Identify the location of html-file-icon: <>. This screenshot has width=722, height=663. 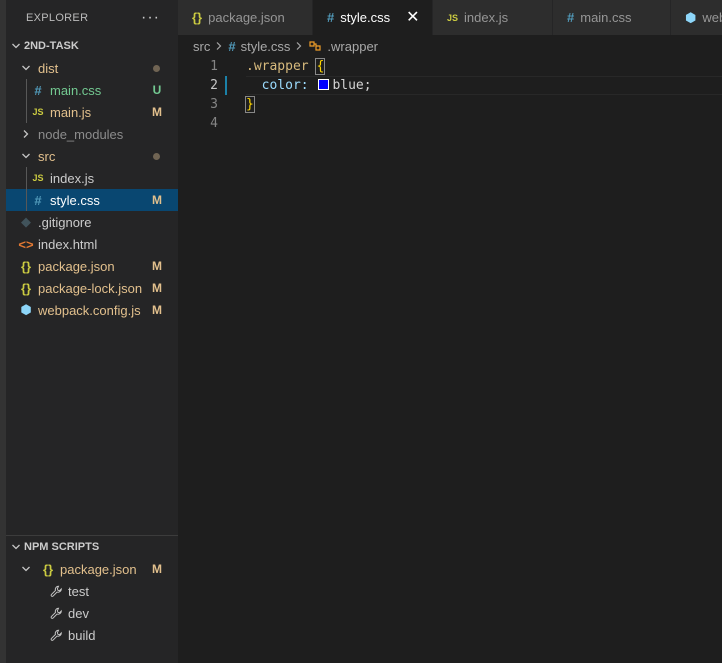
(26, 244).